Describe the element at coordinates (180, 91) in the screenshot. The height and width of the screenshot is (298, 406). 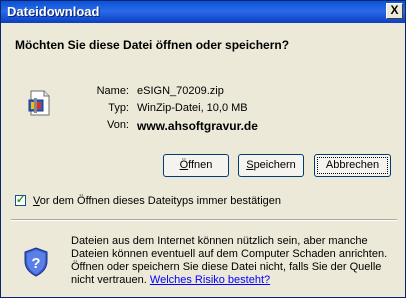
I see `file-name-value: eSIGN_70209.zip` at that location.